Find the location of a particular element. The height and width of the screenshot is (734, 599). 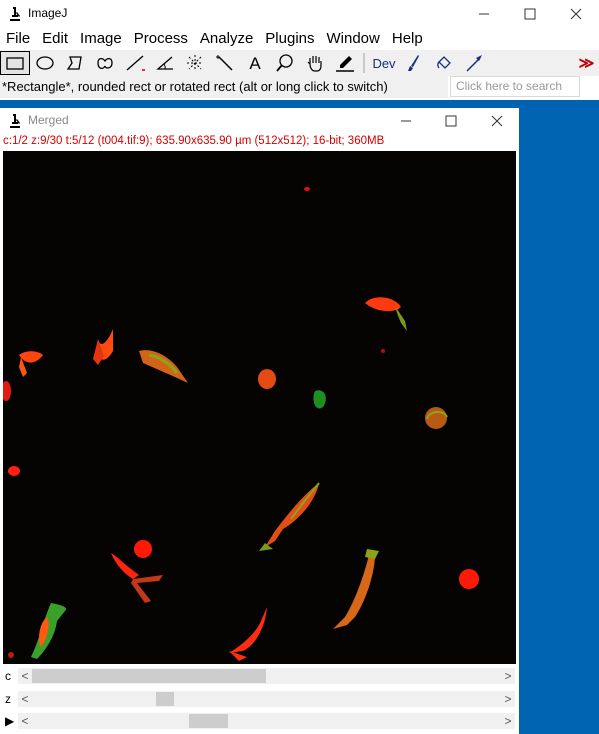

hand-tool-icon is located at coordinates (314, 64).